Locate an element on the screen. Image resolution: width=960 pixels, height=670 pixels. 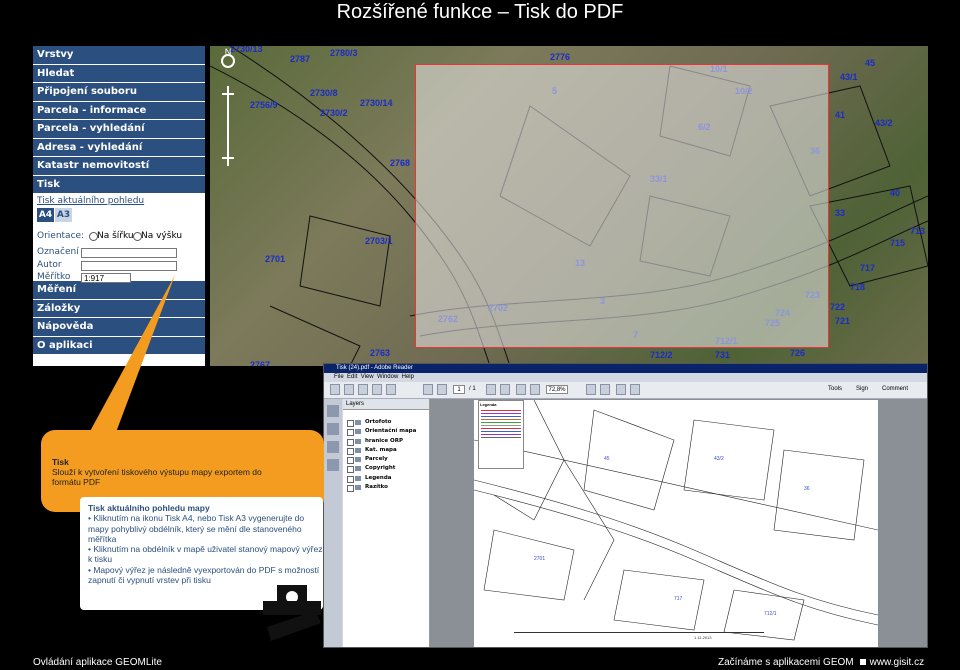
menu-item-hledat: Hledat is located at coordinates (119, 73).